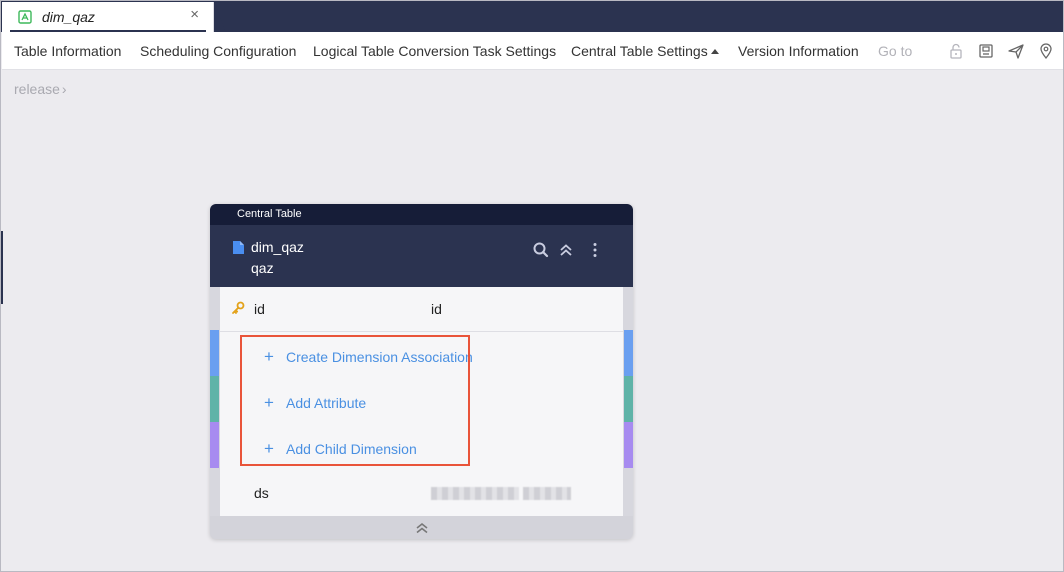 The image size is (1064, 572). Describe the element at coordinates (541, 250) in the screenshot. I see `search-icon` at that location.